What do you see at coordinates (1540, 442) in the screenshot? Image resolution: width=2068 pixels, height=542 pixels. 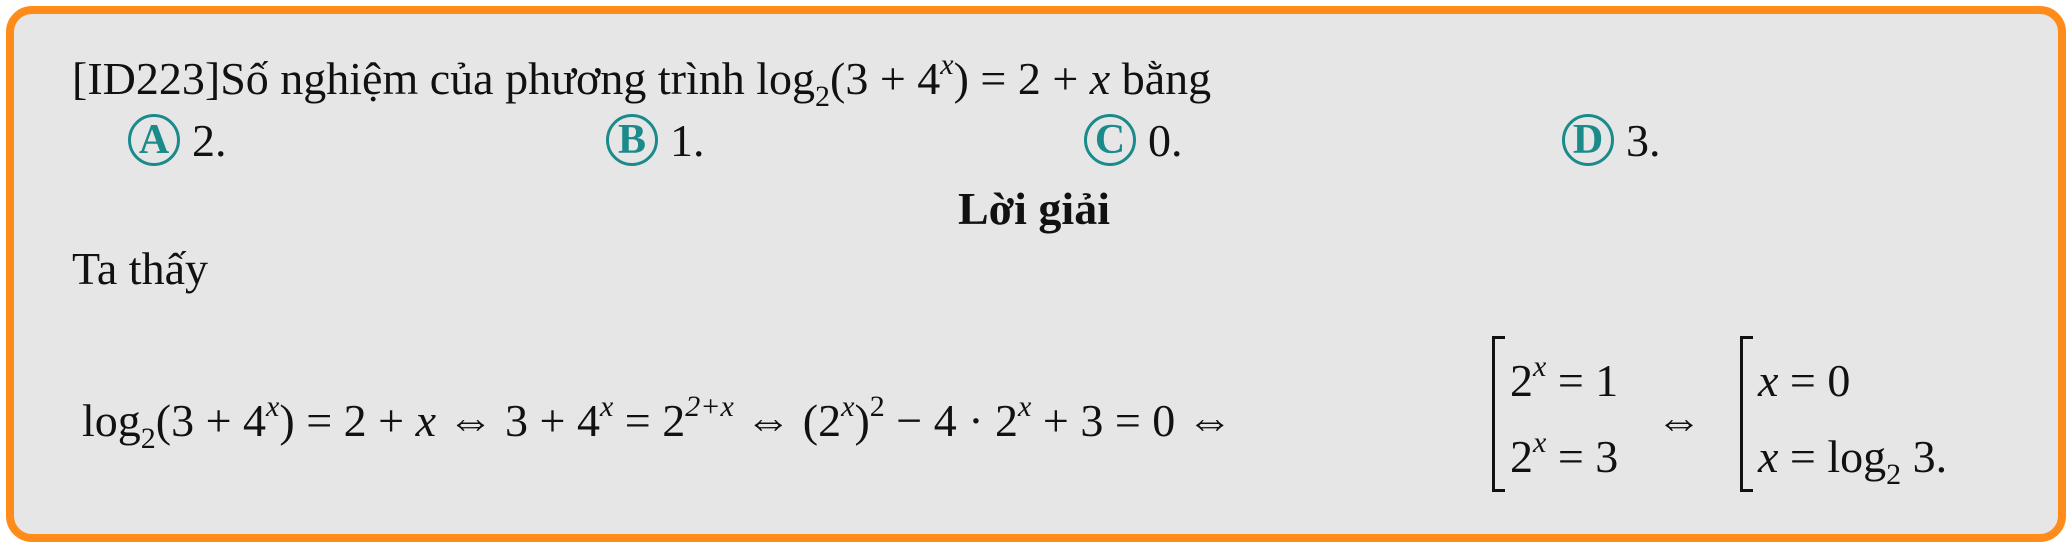 I see `sys1-r2-exp: x` at bounding box center [1540, 442].